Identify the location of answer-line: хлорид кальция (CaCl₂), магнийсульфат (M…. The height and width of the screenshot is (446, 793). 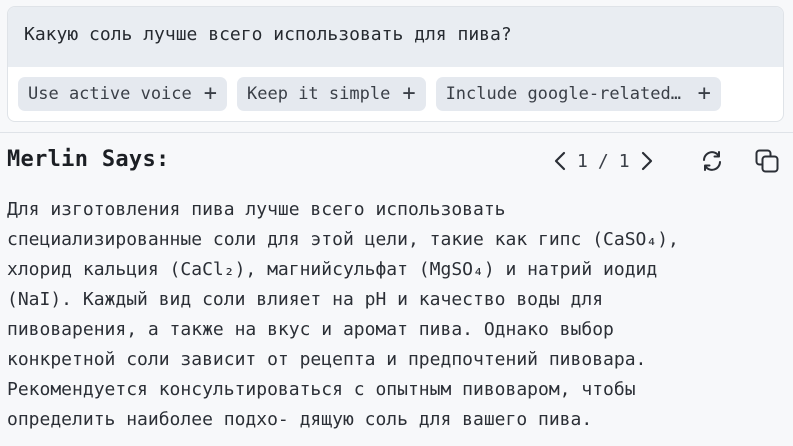
(332, 269).